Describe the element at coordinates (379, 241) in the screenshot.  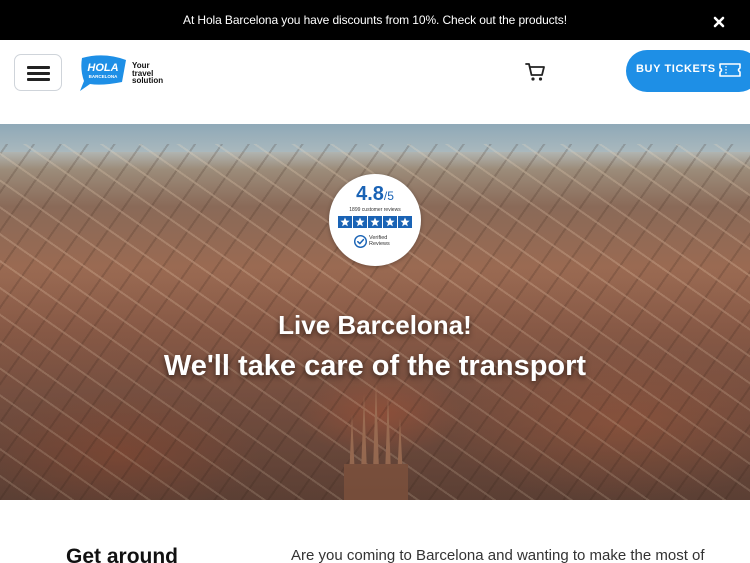
I see `verified-text: Verified Reviews` at that location.